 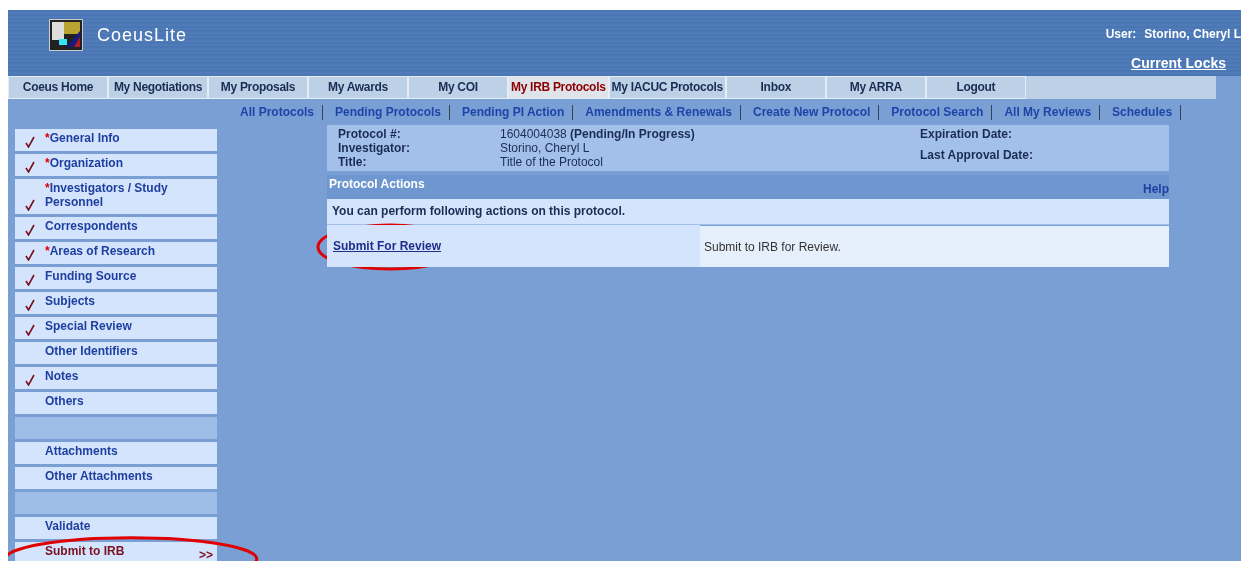 What do you see at coordinates (158, 87) in the screenshot?
I see `nav-tab: My Negotiations` at bounding box center [158, 87].